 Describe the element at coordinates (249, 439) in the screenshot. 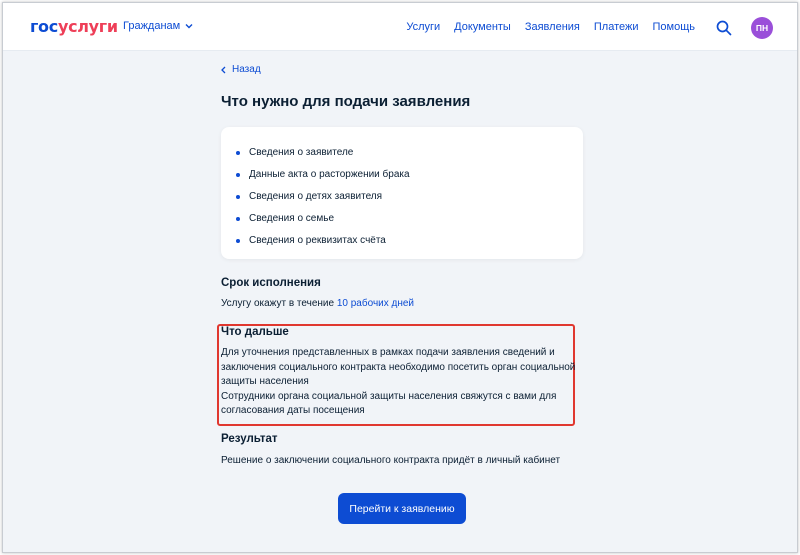

I see `result-heading: Результат` at that location.